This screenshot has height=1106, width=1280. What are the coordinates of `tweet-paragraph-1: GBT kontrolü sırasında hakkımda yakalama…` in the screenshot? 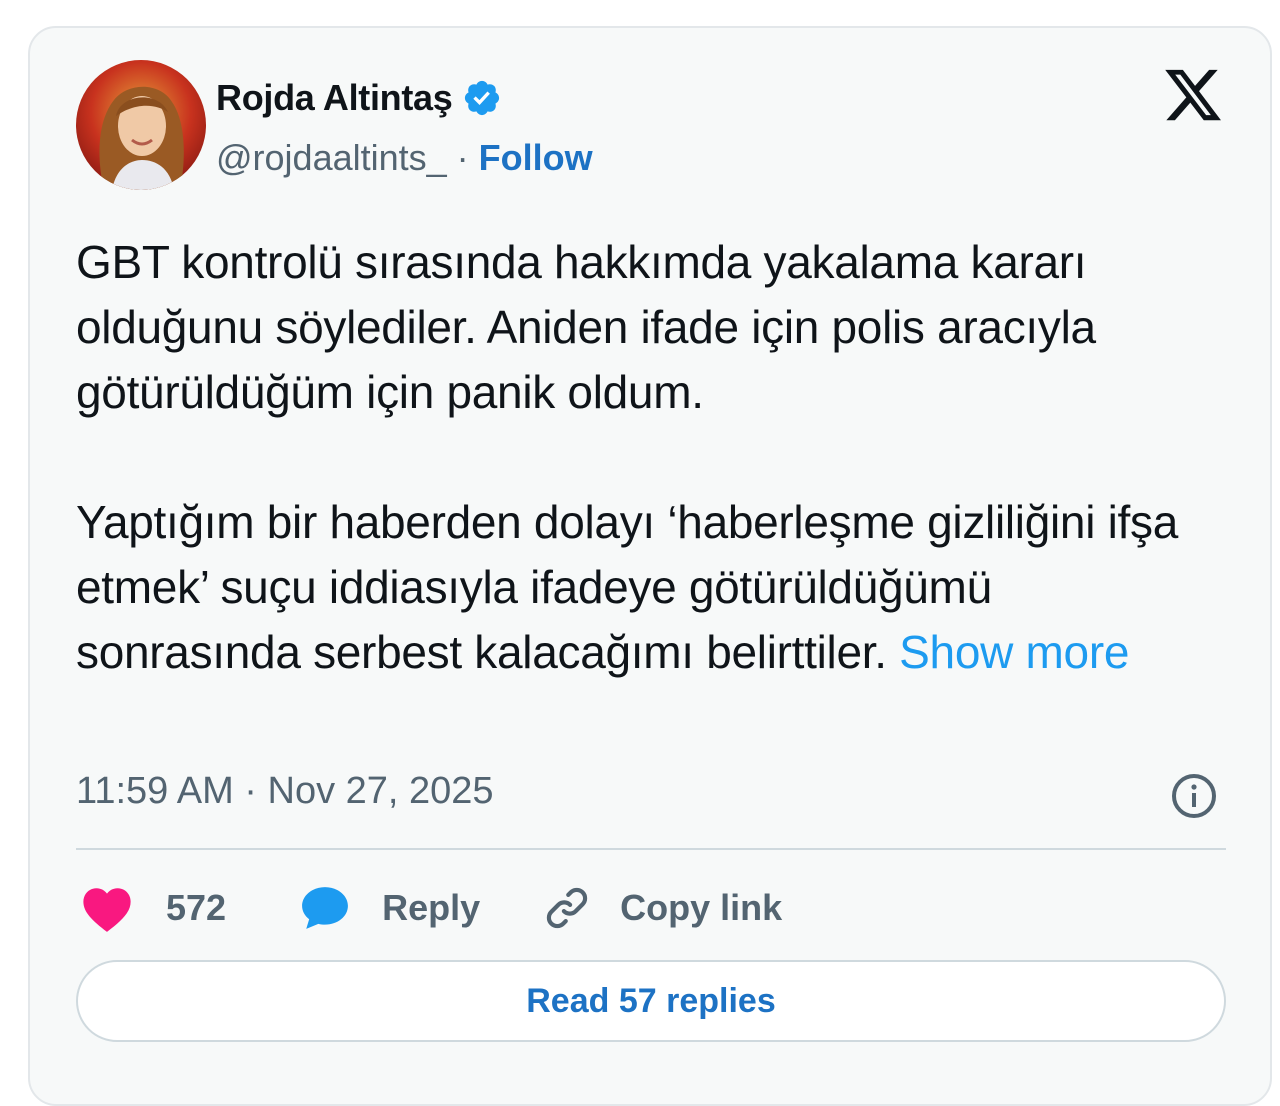 It's located at (586, 327).